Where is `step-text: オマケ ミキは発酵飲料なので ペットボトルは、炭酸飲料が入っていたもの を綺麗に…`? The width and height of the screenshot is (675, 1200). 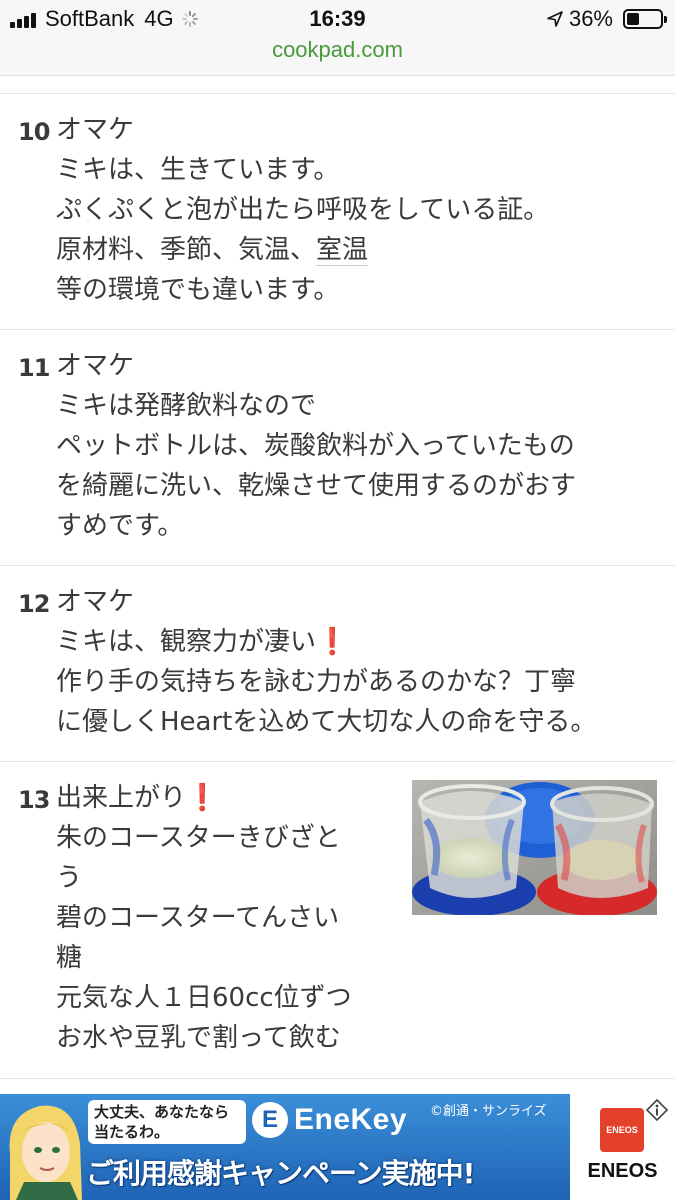 step-text: オマケ ミキは発酵飲料なので ペットボトルは、炭酸飲料が入っていたもの を綺麗に… is located at coordinates (316, 446).